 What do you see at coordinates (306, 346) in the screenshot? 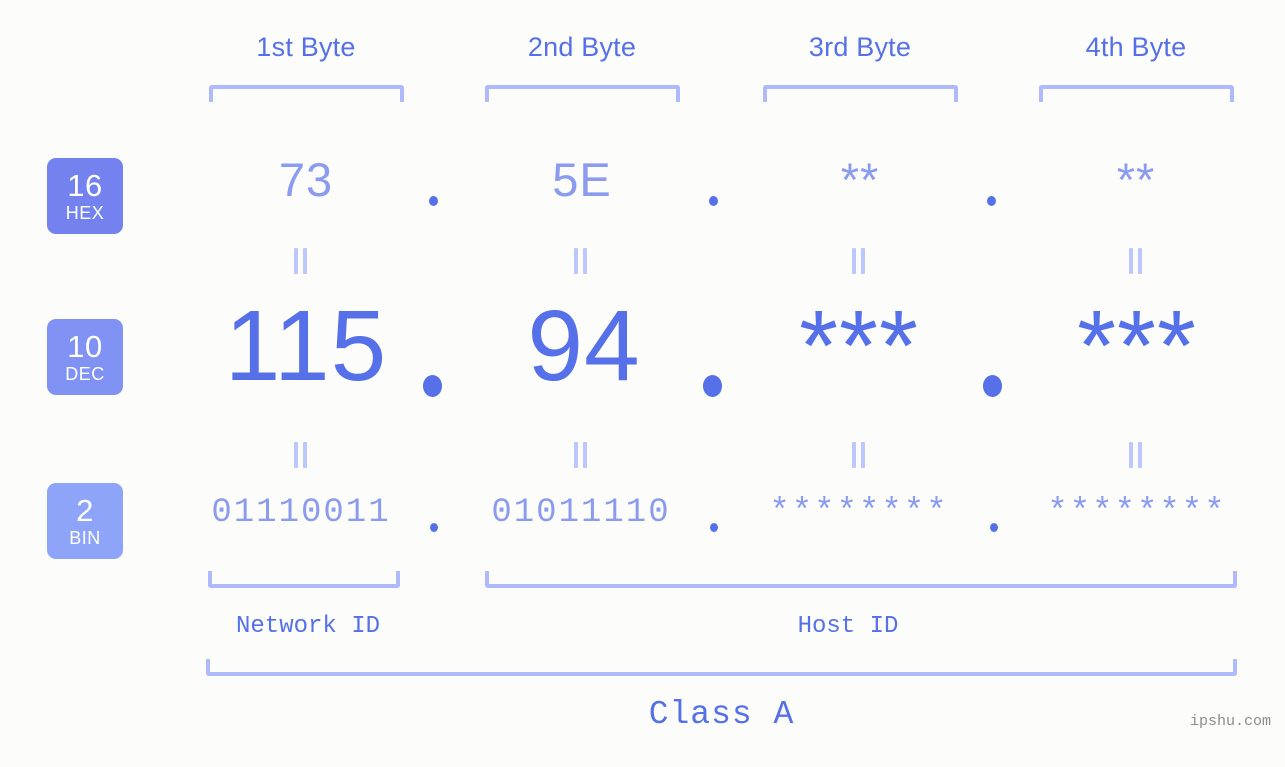
I see `dec-value-byte-1: 115` at bounding box center [306, 346].